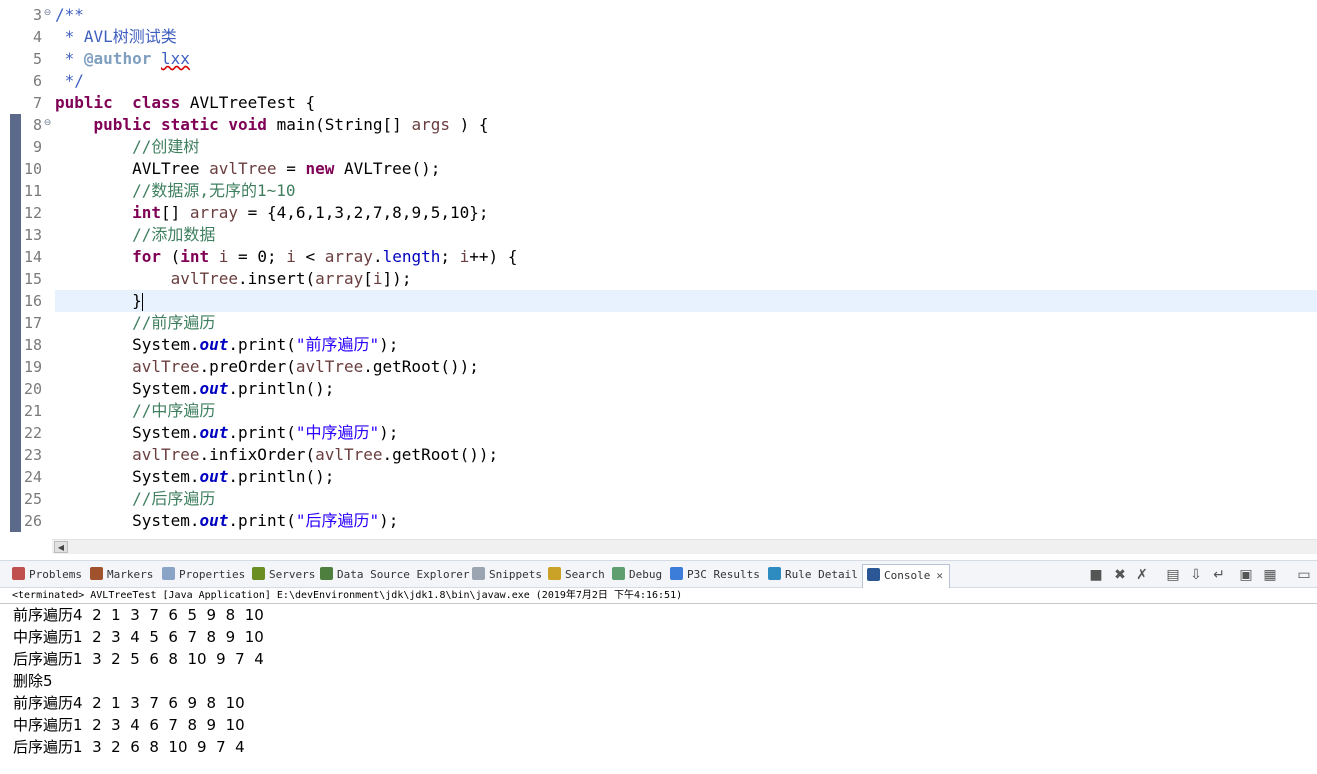  What do you see at coordinates (493, 256) in the screenshot?
I see `code-token: ++) {` at bounding box center [493, 256].